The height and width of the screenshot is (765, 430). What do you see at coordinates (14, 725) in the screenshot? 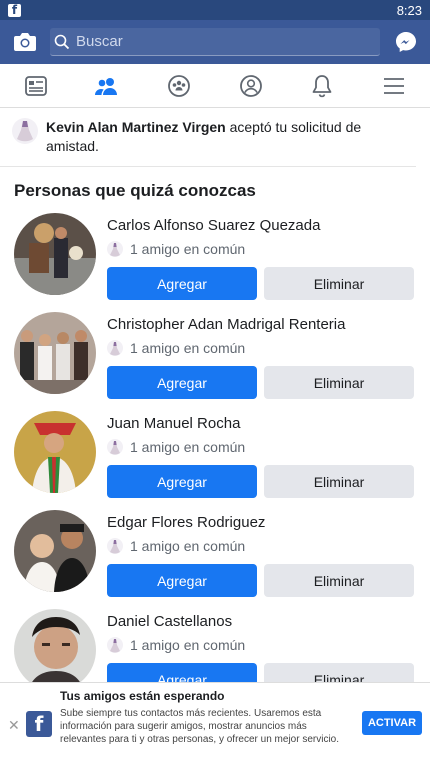
I see `close-icon: ✕` at bounding box center [14, 725].